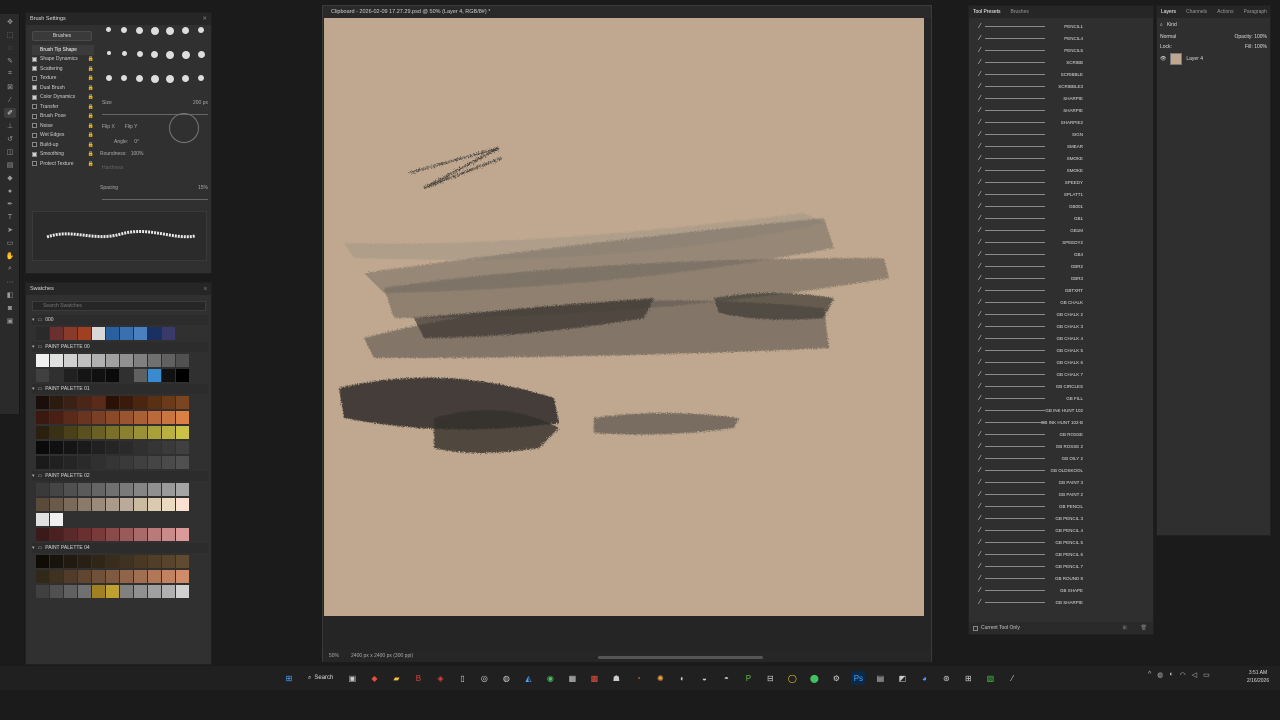  Describe the element at coordinates (1149, 675) in the screenshot. I see `chevron-up-icon: ^` at that location.